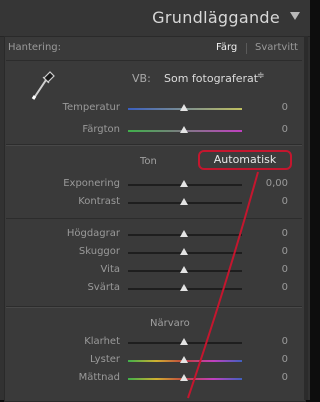  What do you see at coordinates (93, 233) in the screenshot?
I see `highlights-label: Högdagrar` at bounding box center [93, 233].